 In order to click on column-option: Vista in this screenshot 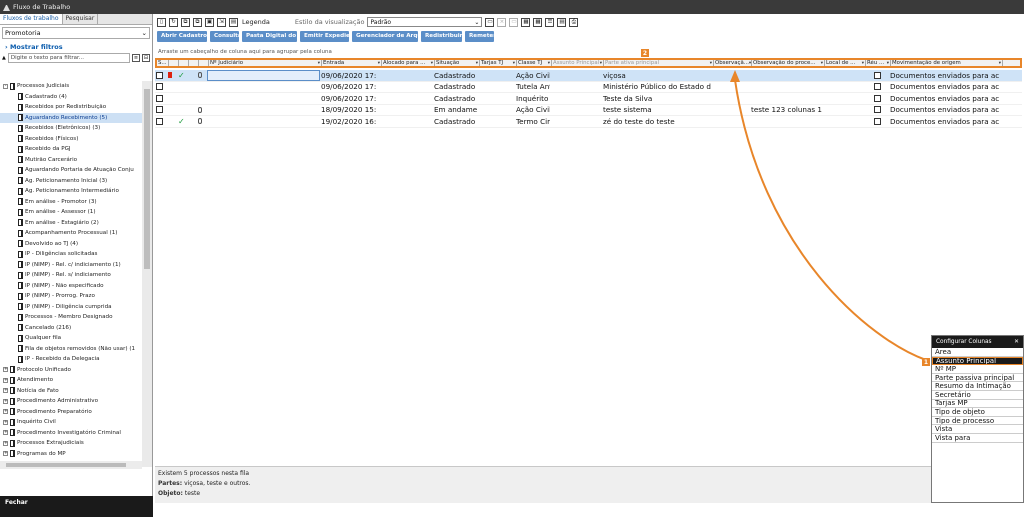, I will do `click(977, 429)`.